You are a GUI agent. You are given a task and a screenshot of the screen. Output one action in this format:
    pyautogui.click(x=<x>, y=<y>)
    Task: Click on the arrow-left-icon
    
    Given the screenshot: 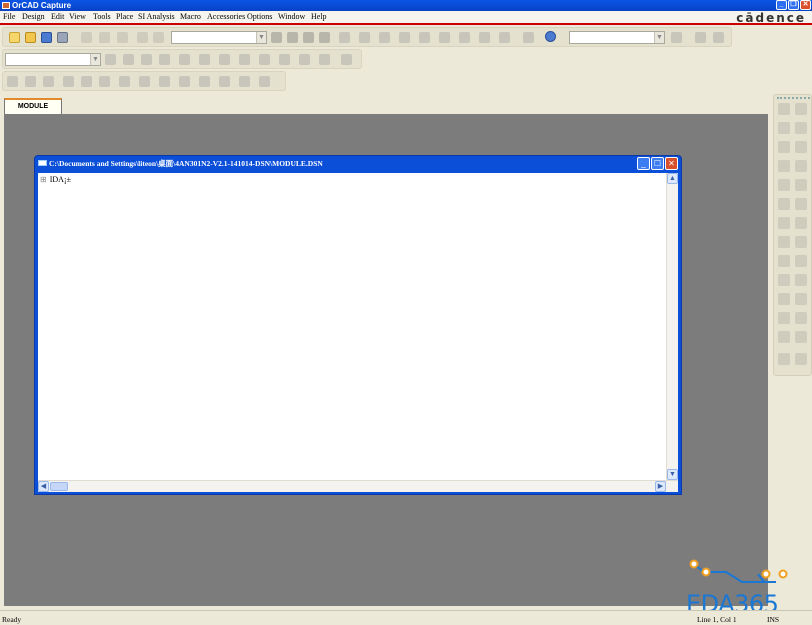 What is the action you would take?
    pyautogui.click(x=700, y=37)
    